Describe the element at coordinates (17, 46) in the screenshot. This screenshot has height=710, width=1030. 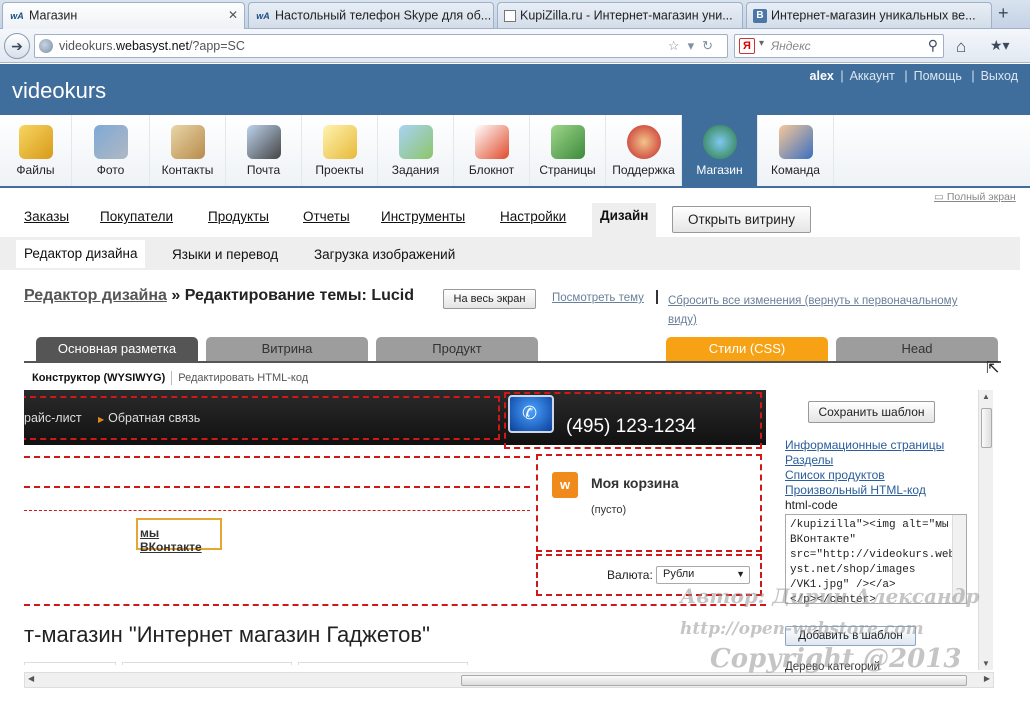
I see `back-arrow-icon: ➔` at that location.